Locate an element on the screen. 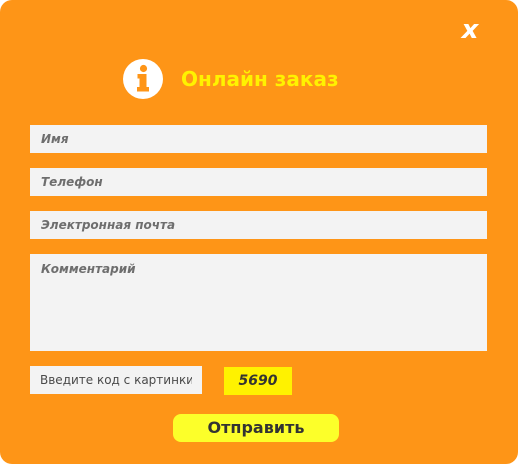  phone-input is located at coordinates (258, 182).